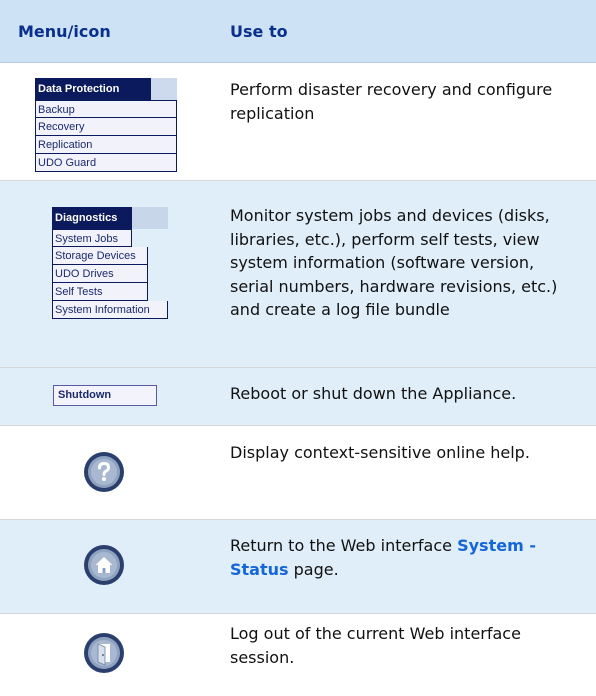  I want to click on home-icon, so click(104, 565).